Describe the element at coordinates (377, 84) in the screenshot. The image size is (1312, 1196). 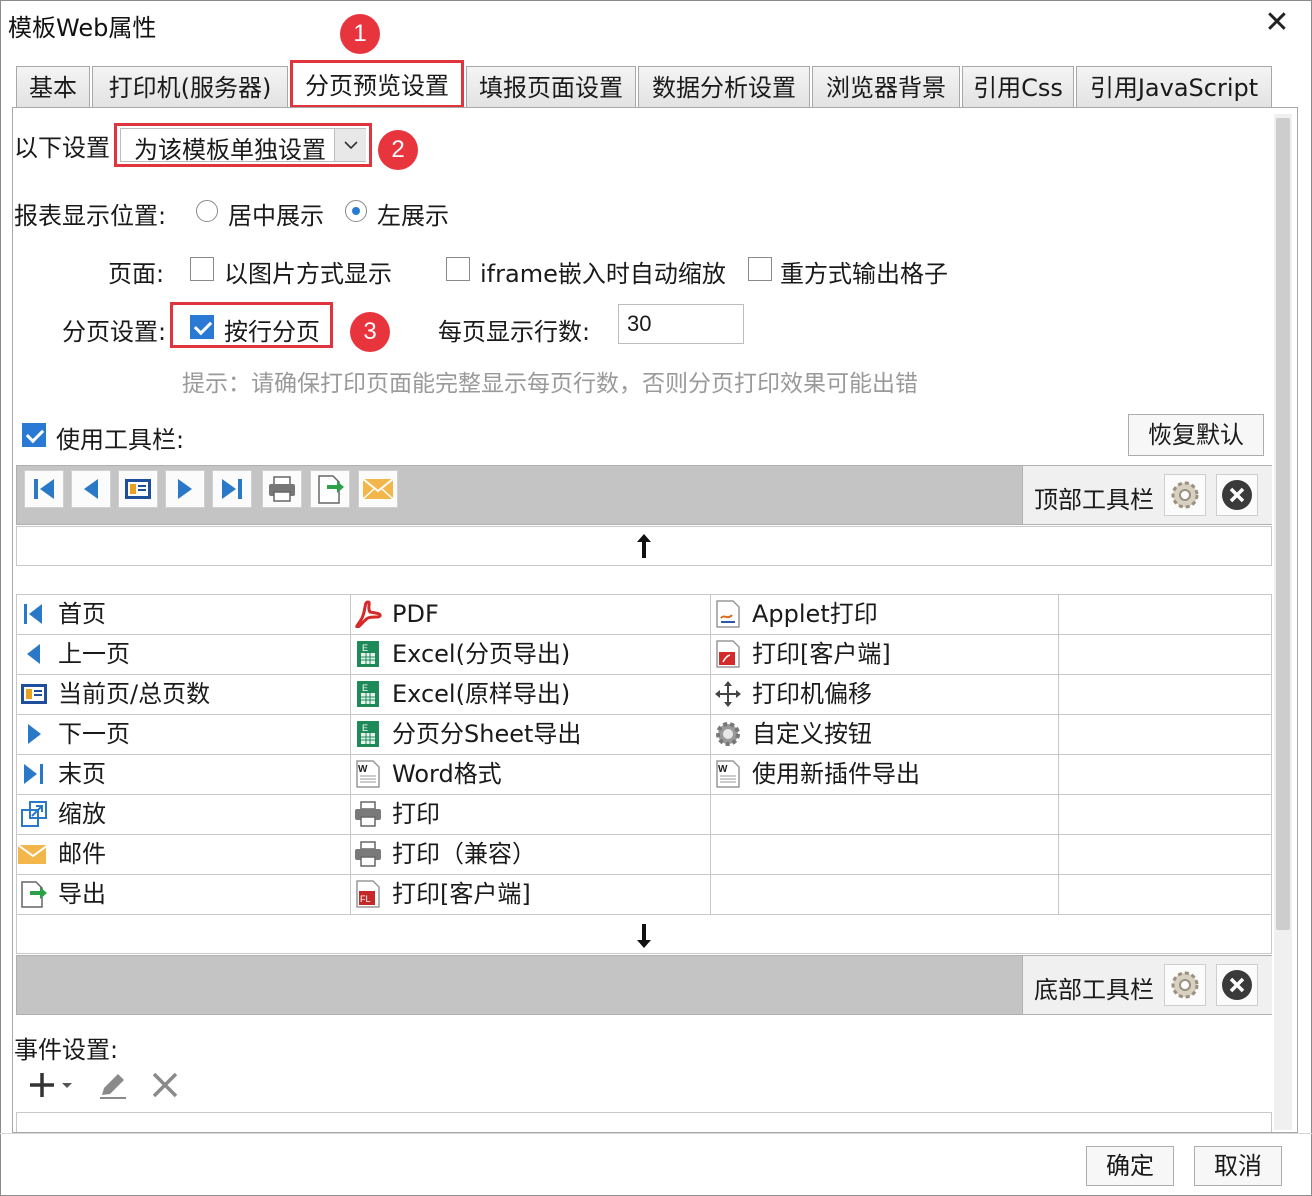
I see `tab-paging-preview: 分页预览设置` at that location.